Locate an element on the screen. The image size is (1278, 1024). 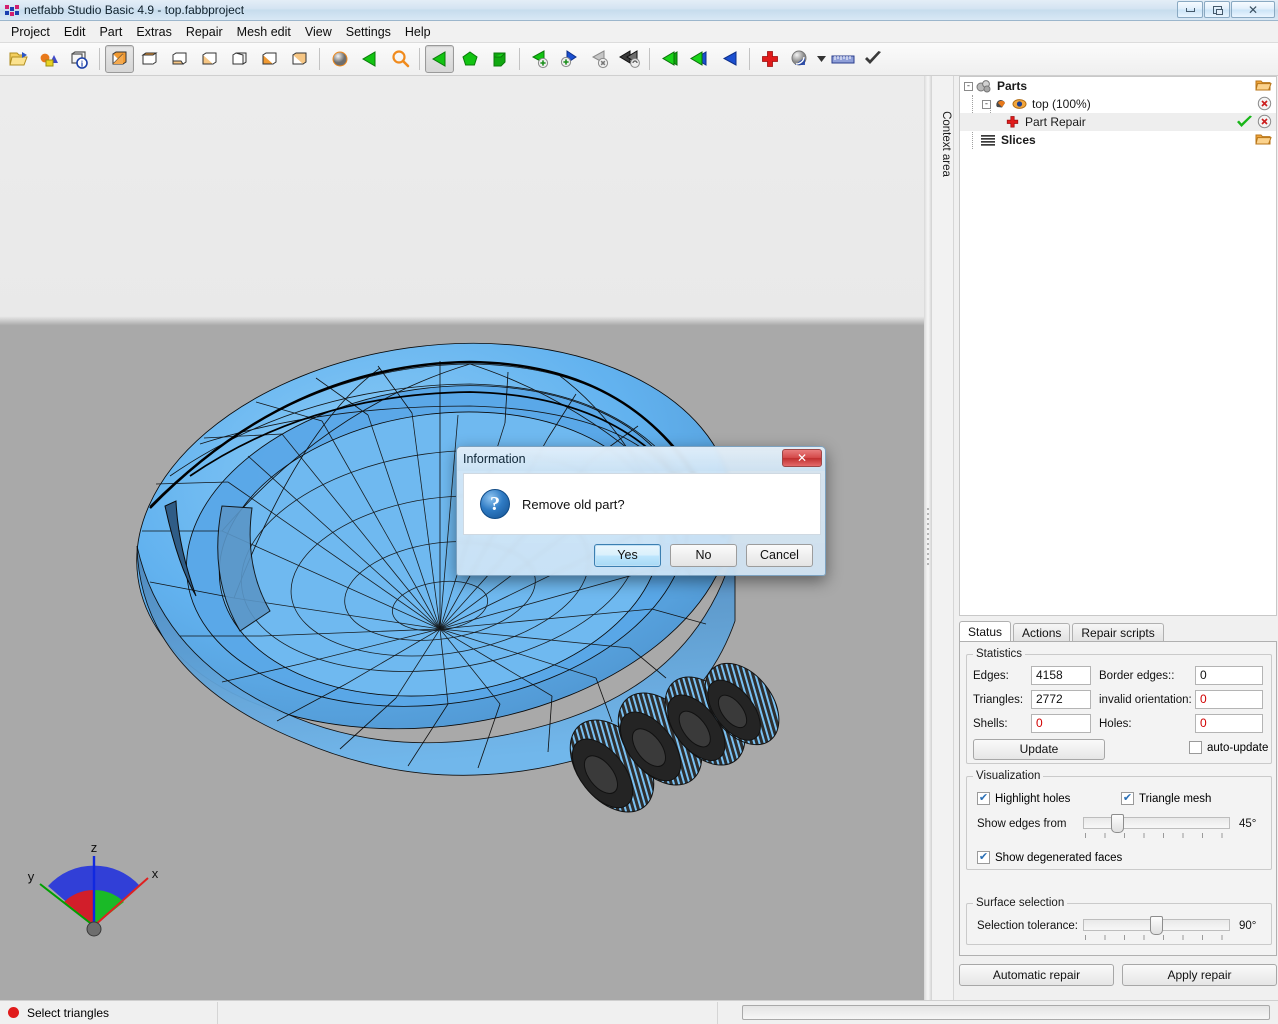
value-holes: 0 is located at coordinates (1229, 723).